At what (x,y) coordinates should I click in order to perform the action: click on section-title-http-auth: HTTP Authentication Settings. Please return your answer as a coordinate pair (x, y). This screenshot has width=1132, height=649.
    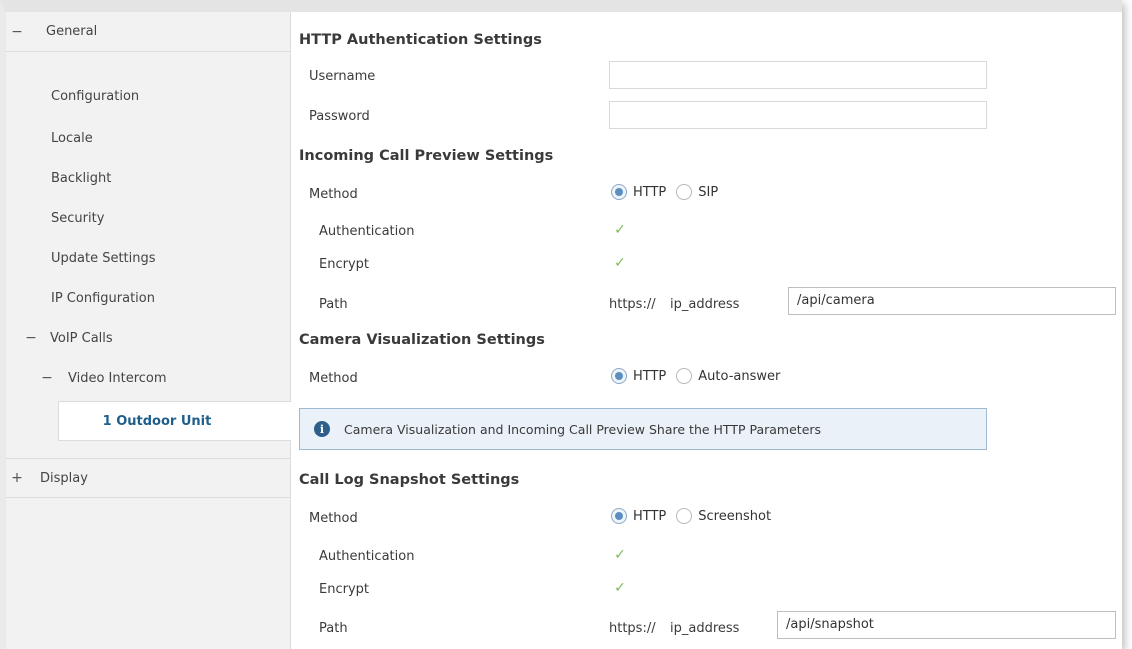
    Looking at the image, I should click on (420, 40).